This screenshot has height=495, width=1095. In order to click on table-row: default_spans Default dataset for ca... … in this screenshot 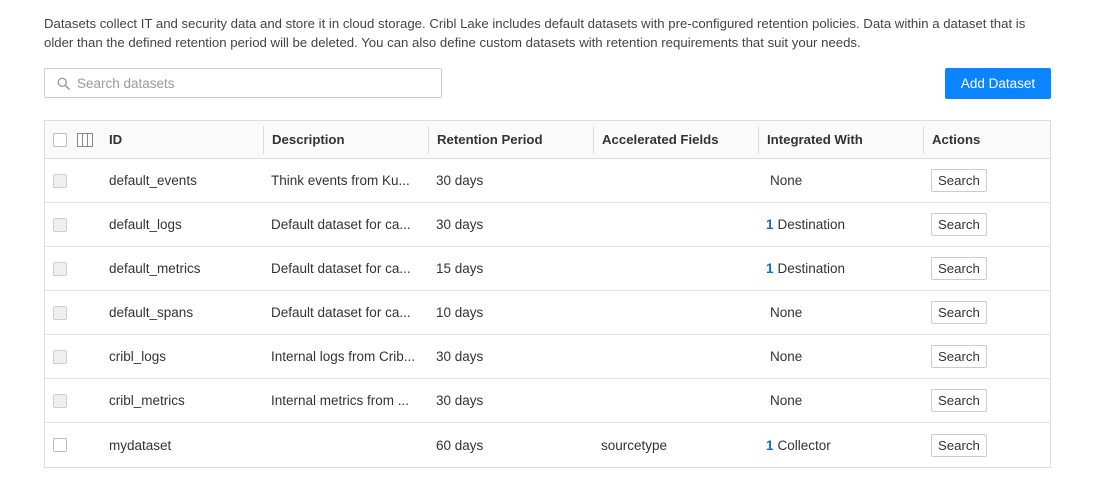, I will do `click(547, 313)`.